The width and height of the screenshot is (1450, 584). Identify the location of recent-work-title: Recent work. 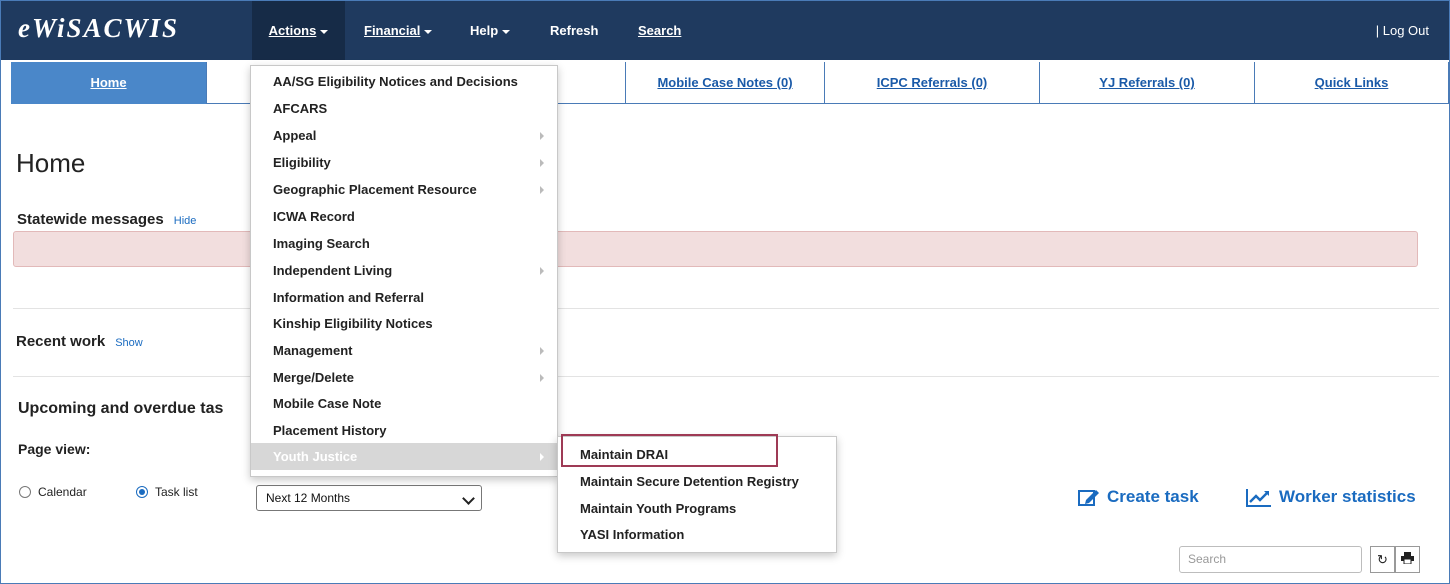
(61, 341).